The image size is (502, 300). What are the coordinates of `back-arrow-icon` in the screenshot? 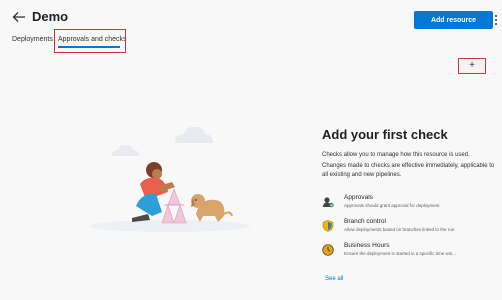 It's located at (19, 17).